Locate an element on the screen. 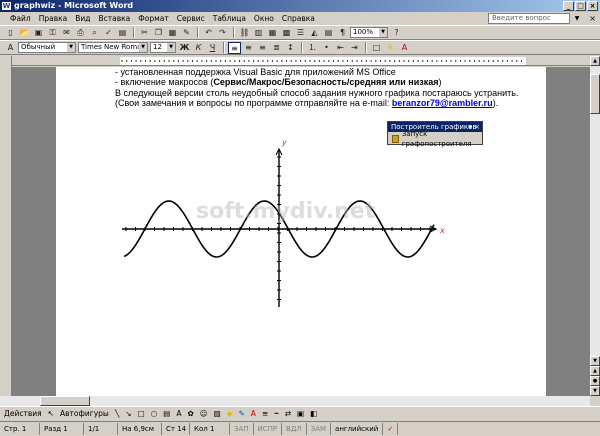 The image size is (600, 436). hyperlink-icon: ⛓ is located at coordinates (244, 33).